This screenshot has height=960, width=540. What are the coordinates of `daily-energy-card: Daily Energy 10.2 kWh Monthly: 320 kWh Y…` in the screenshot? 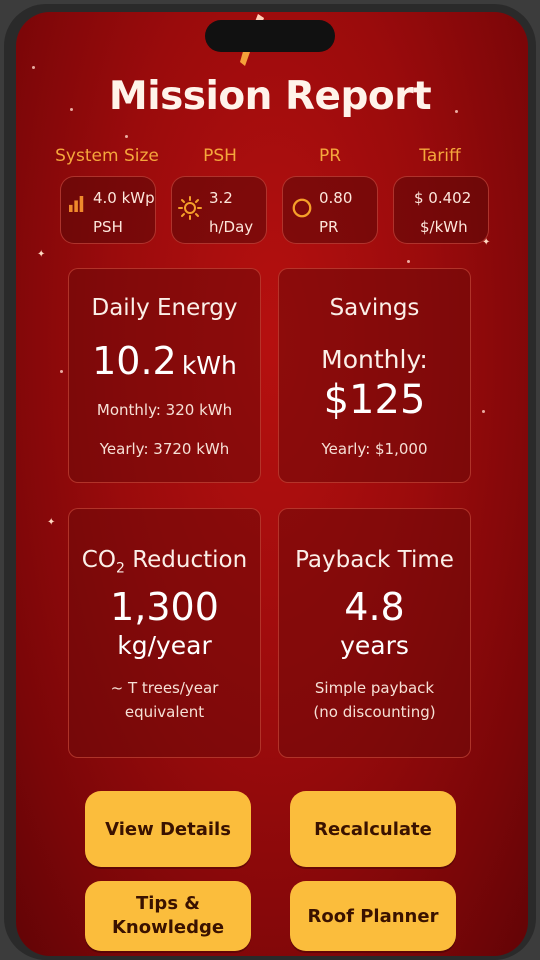 It's located at (164, 375).